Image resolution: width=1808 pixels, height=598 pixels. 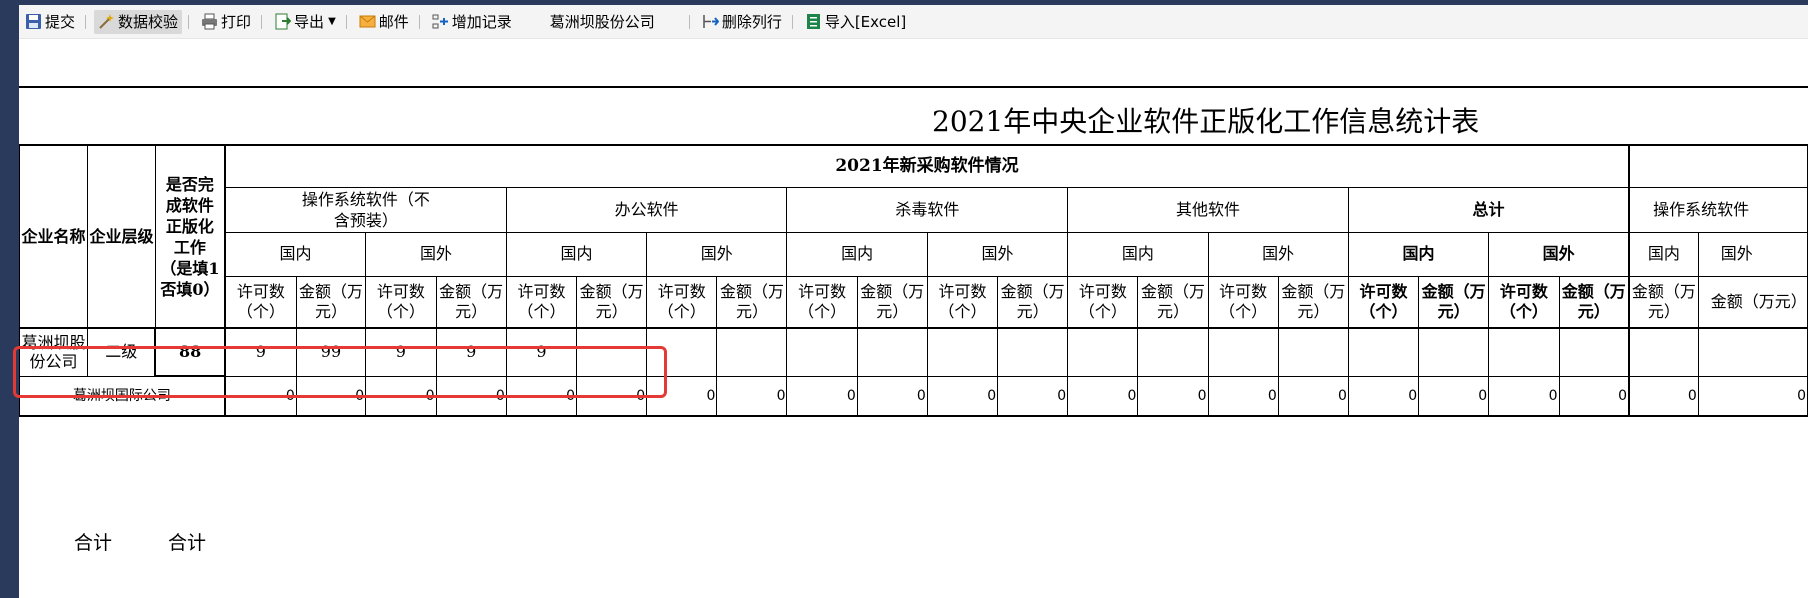 What do you see at coordinates (1418, 254) in the screenshot?
I see `header-total-domestic: 国内` at bounding box center [1418, 254].